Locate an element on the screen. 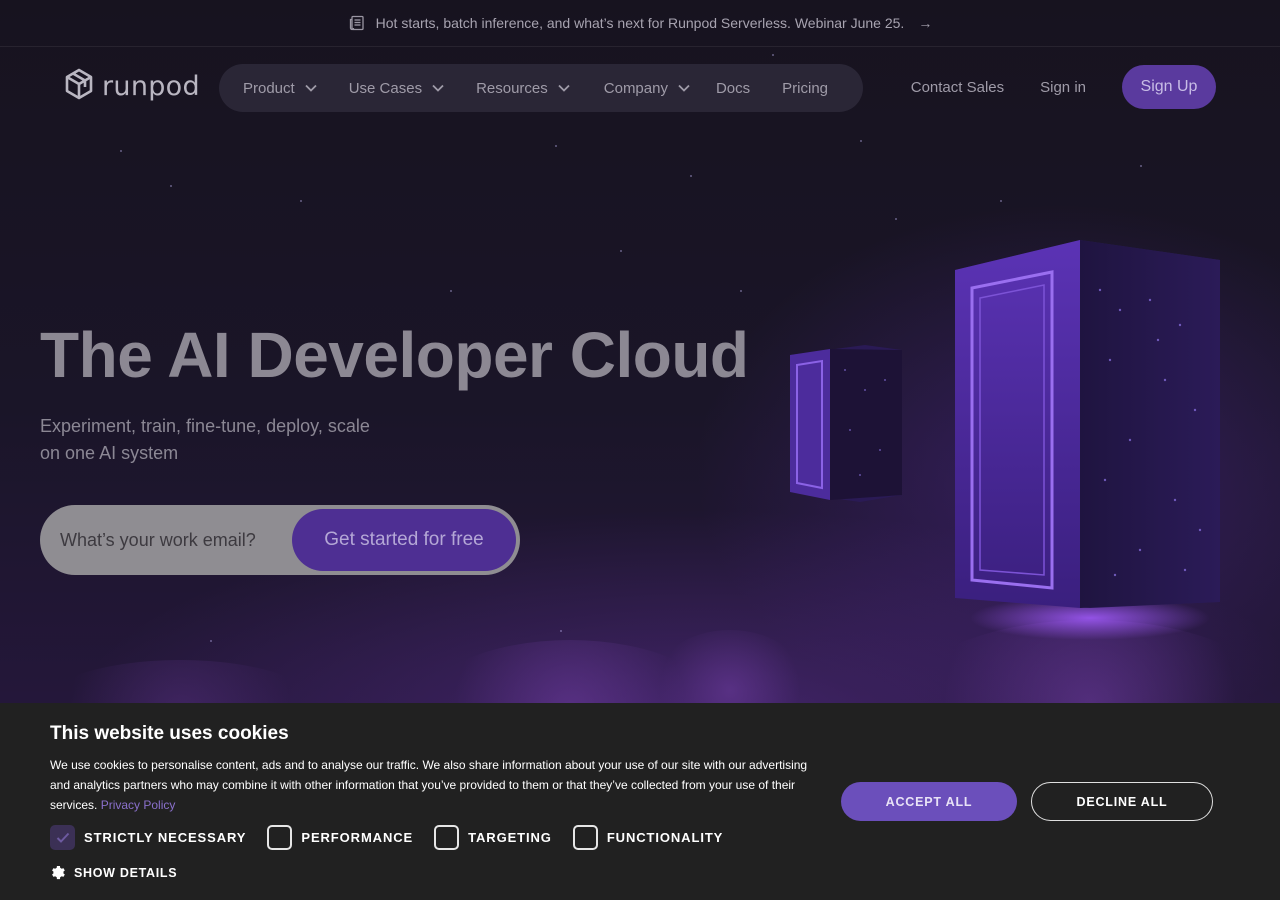 The height and width of the screenshot is (900, 1280). arrow-right-icon: → is located at coordinates (925, 23).